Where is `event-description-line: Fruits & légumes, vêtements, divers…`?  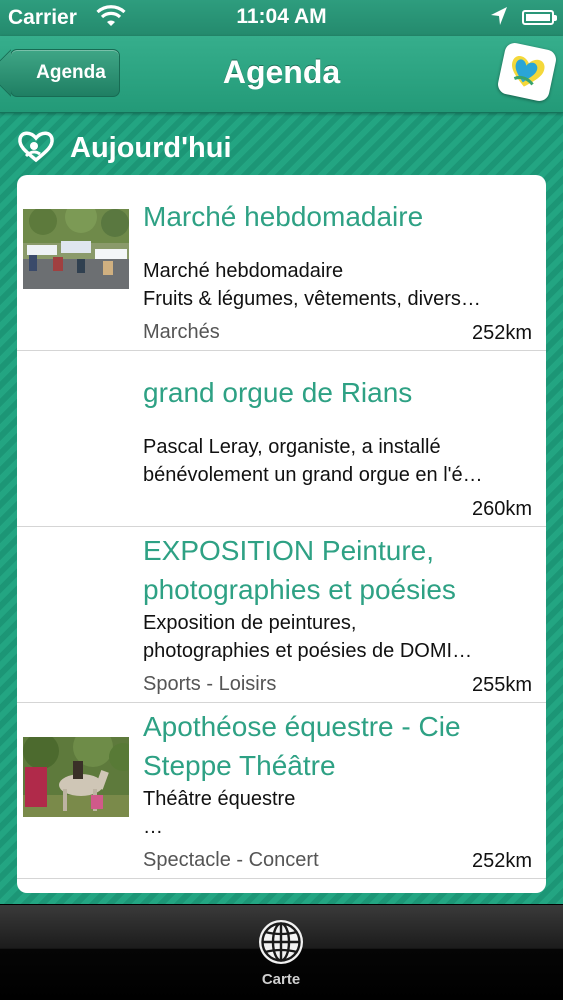 event-description-line: Fruits & légumes, vêtements, divers… is located at coordinates (312, 299).